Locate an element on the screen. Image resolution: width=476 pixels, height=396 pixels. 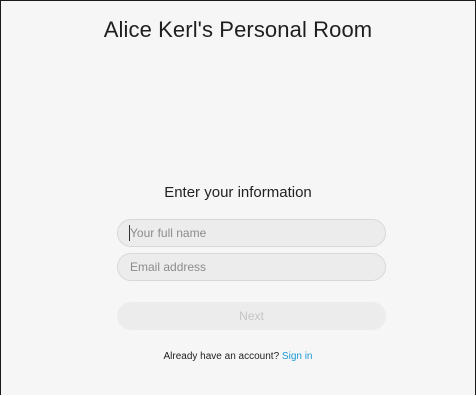
full-name-input is located at coordinates (251, 233).